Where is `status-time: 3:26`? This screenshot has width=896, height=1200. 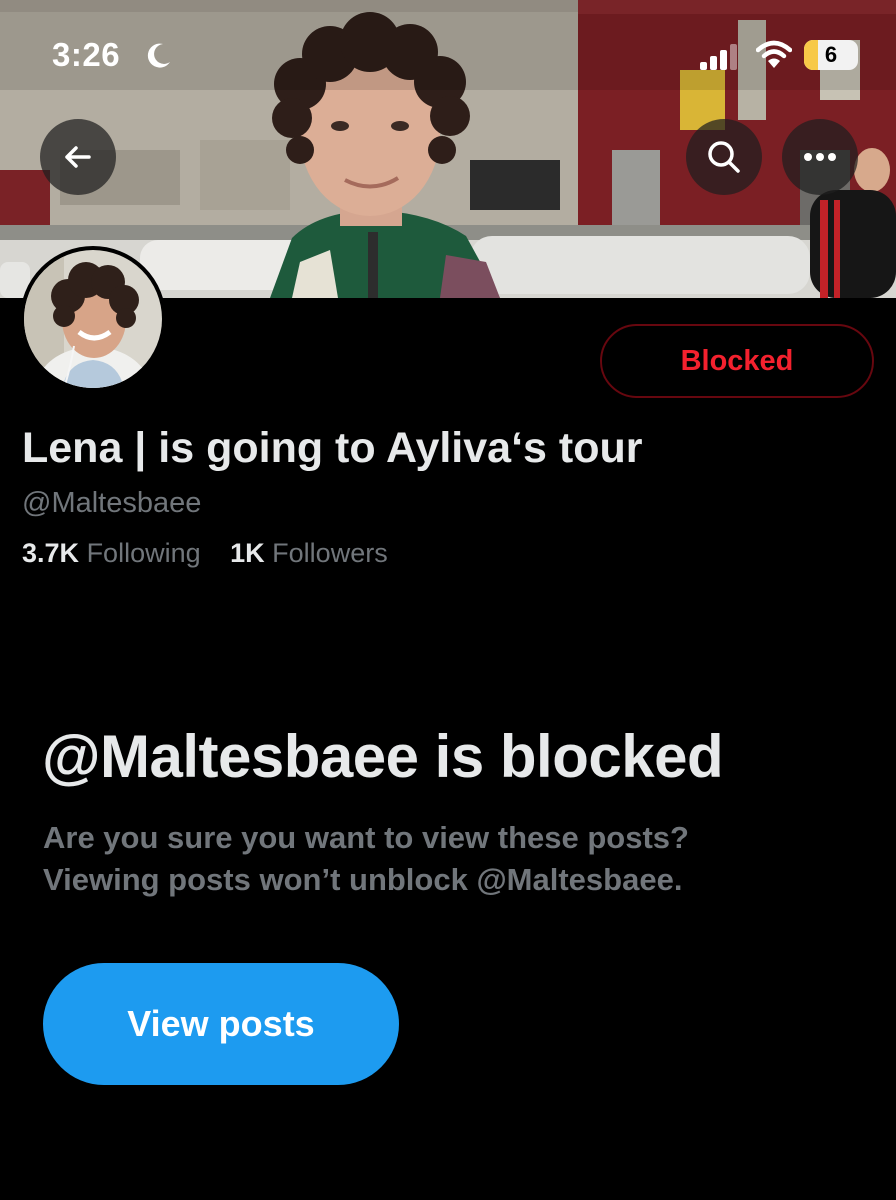 status-time: 3:26 is located at coordinates (86, 54).